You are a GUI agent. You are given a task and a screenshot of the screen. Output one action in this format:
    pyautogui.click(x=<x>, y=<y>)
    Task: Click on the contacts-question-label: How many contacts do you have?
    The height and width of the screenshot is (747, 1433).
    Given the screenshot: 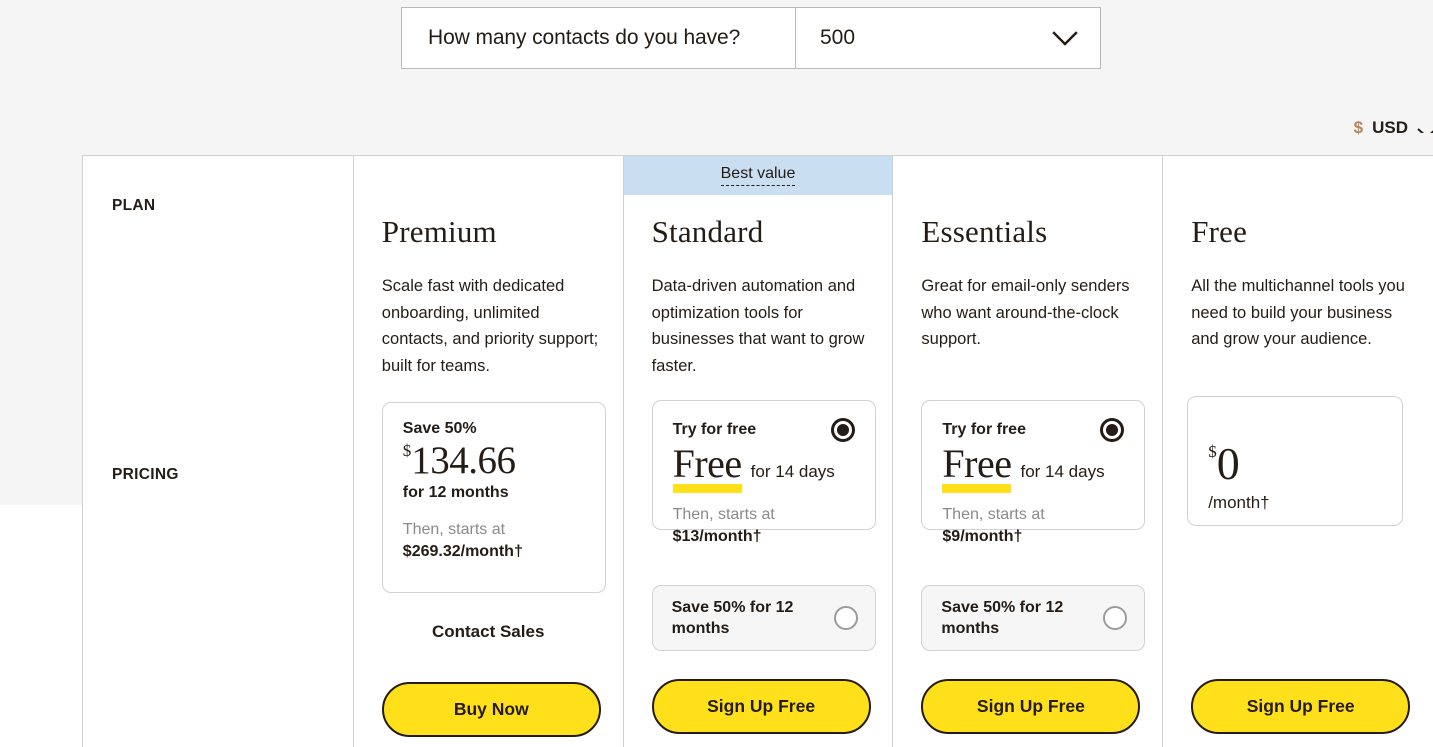 What is the action you would take?
    pyautogui.click(x=599, y=38)
    